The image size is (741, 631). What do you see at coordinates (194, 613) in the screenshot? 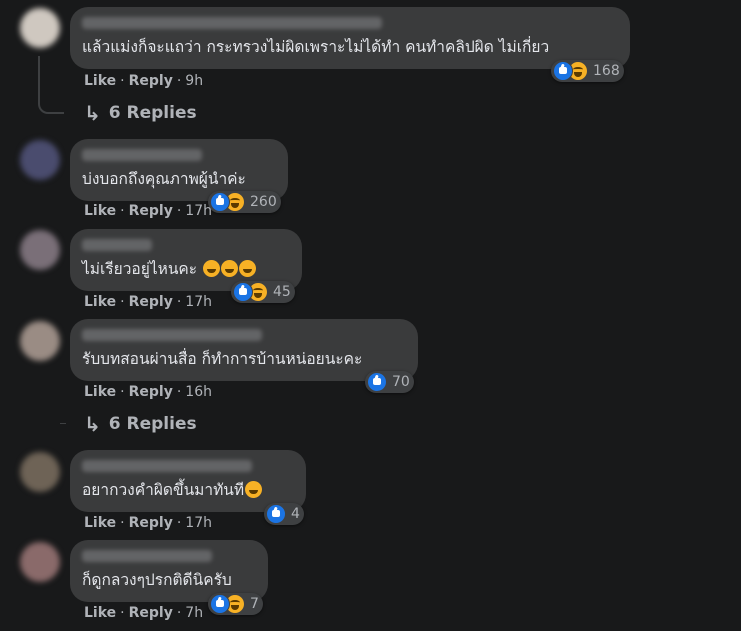
I see `comment-time: 7h` at bounding box center [194, 613].